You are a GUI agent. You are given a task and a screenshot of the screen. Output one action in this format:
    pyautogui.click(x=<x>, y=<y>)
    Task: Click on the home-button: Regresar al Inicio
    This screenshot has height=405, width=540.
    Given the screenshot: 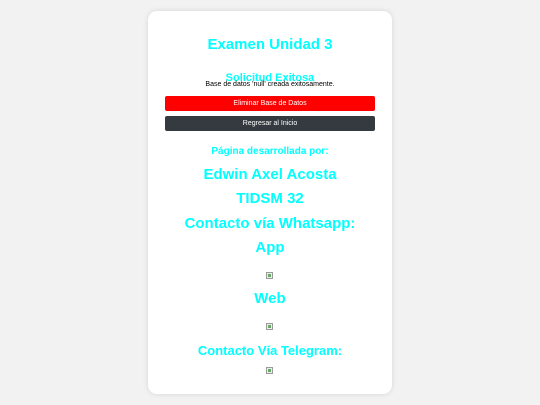 What is the action you would take?
    pyautogui.click(x=270, y=123)
    